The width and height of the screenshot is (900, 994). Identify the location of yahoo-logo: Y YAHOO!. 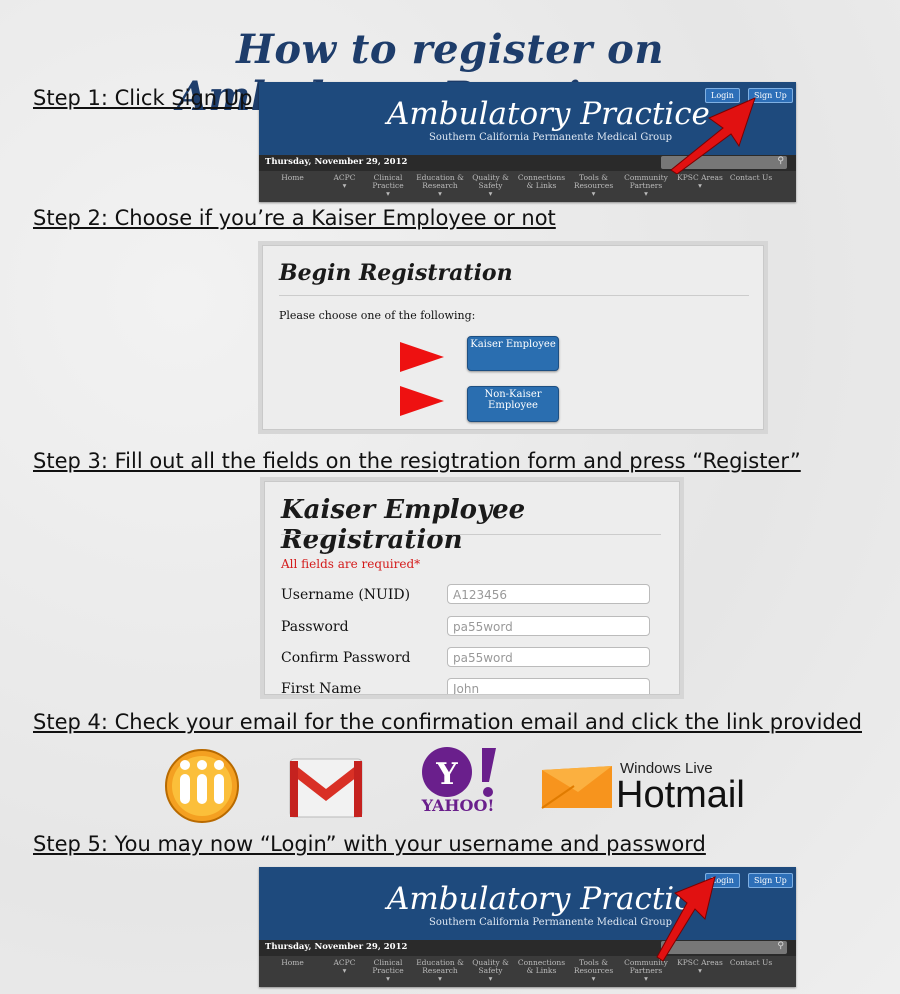
(458, 784).